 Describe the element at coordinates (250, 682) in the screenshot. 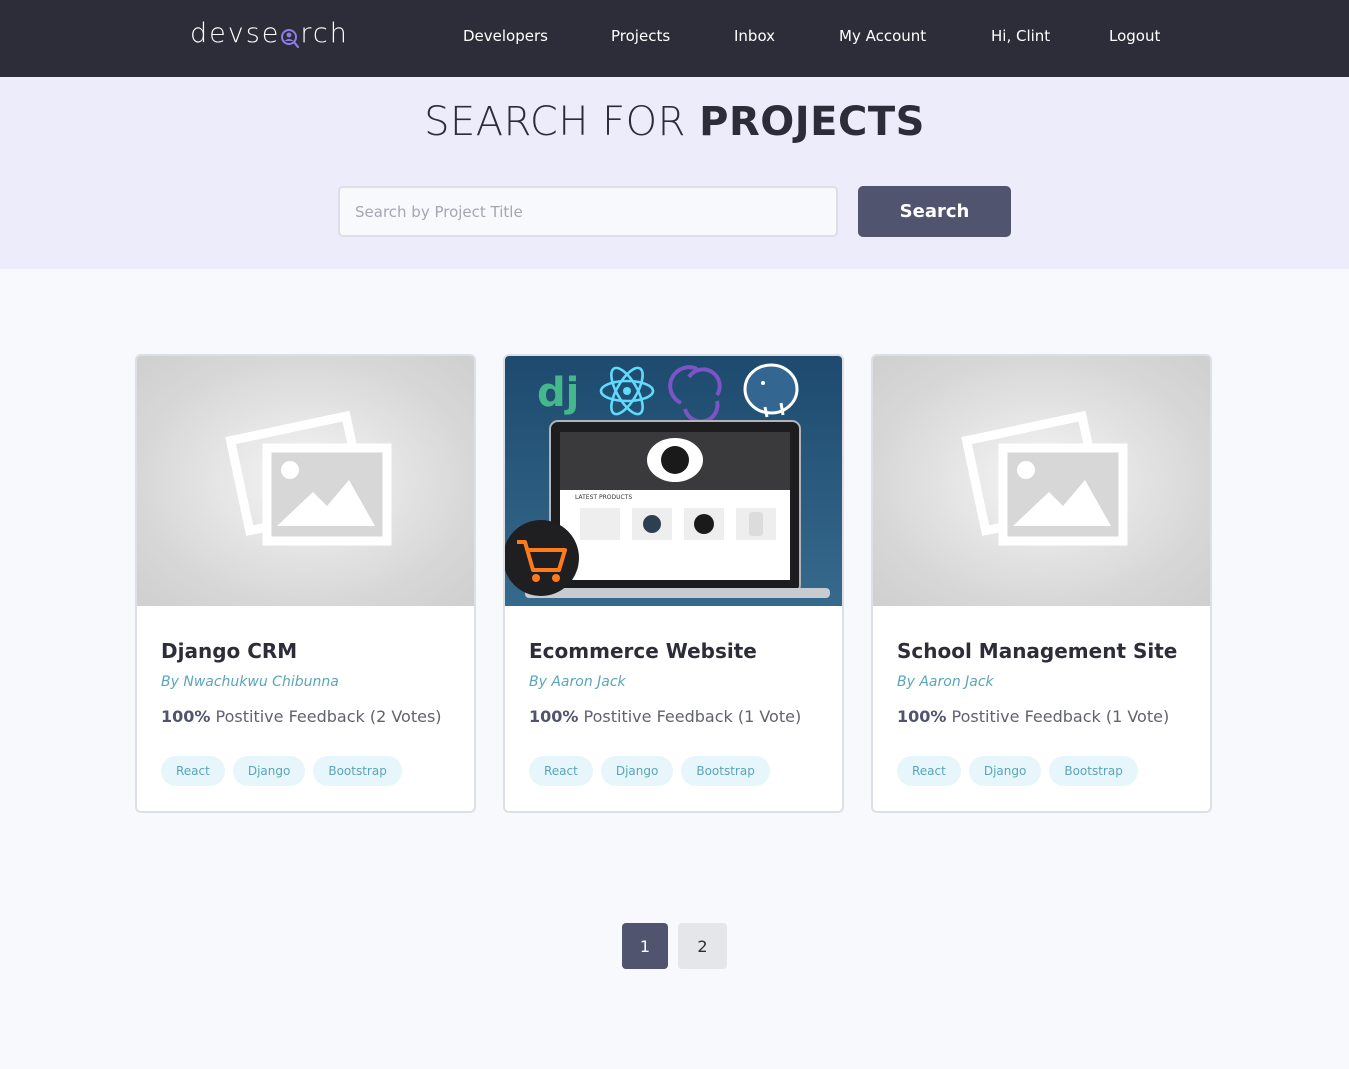

I see `project-author-link: By Nwachukwu Chibunna` at that location.